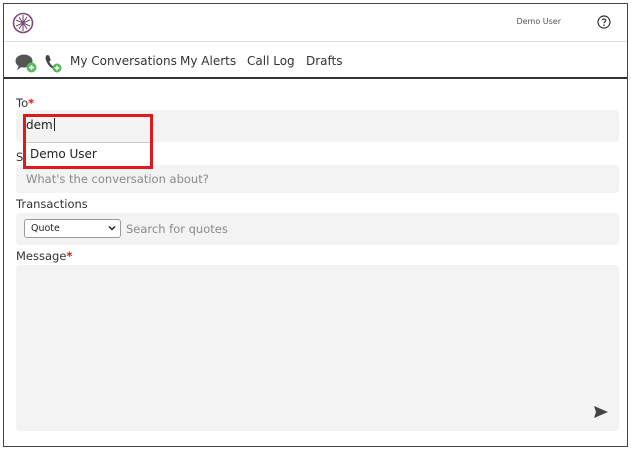 The width and height of the screenshot is (631, 450). Describe the element at coordinates (271, 61) in the screenshot. I see `nav-call-log: Call Log` at that location.